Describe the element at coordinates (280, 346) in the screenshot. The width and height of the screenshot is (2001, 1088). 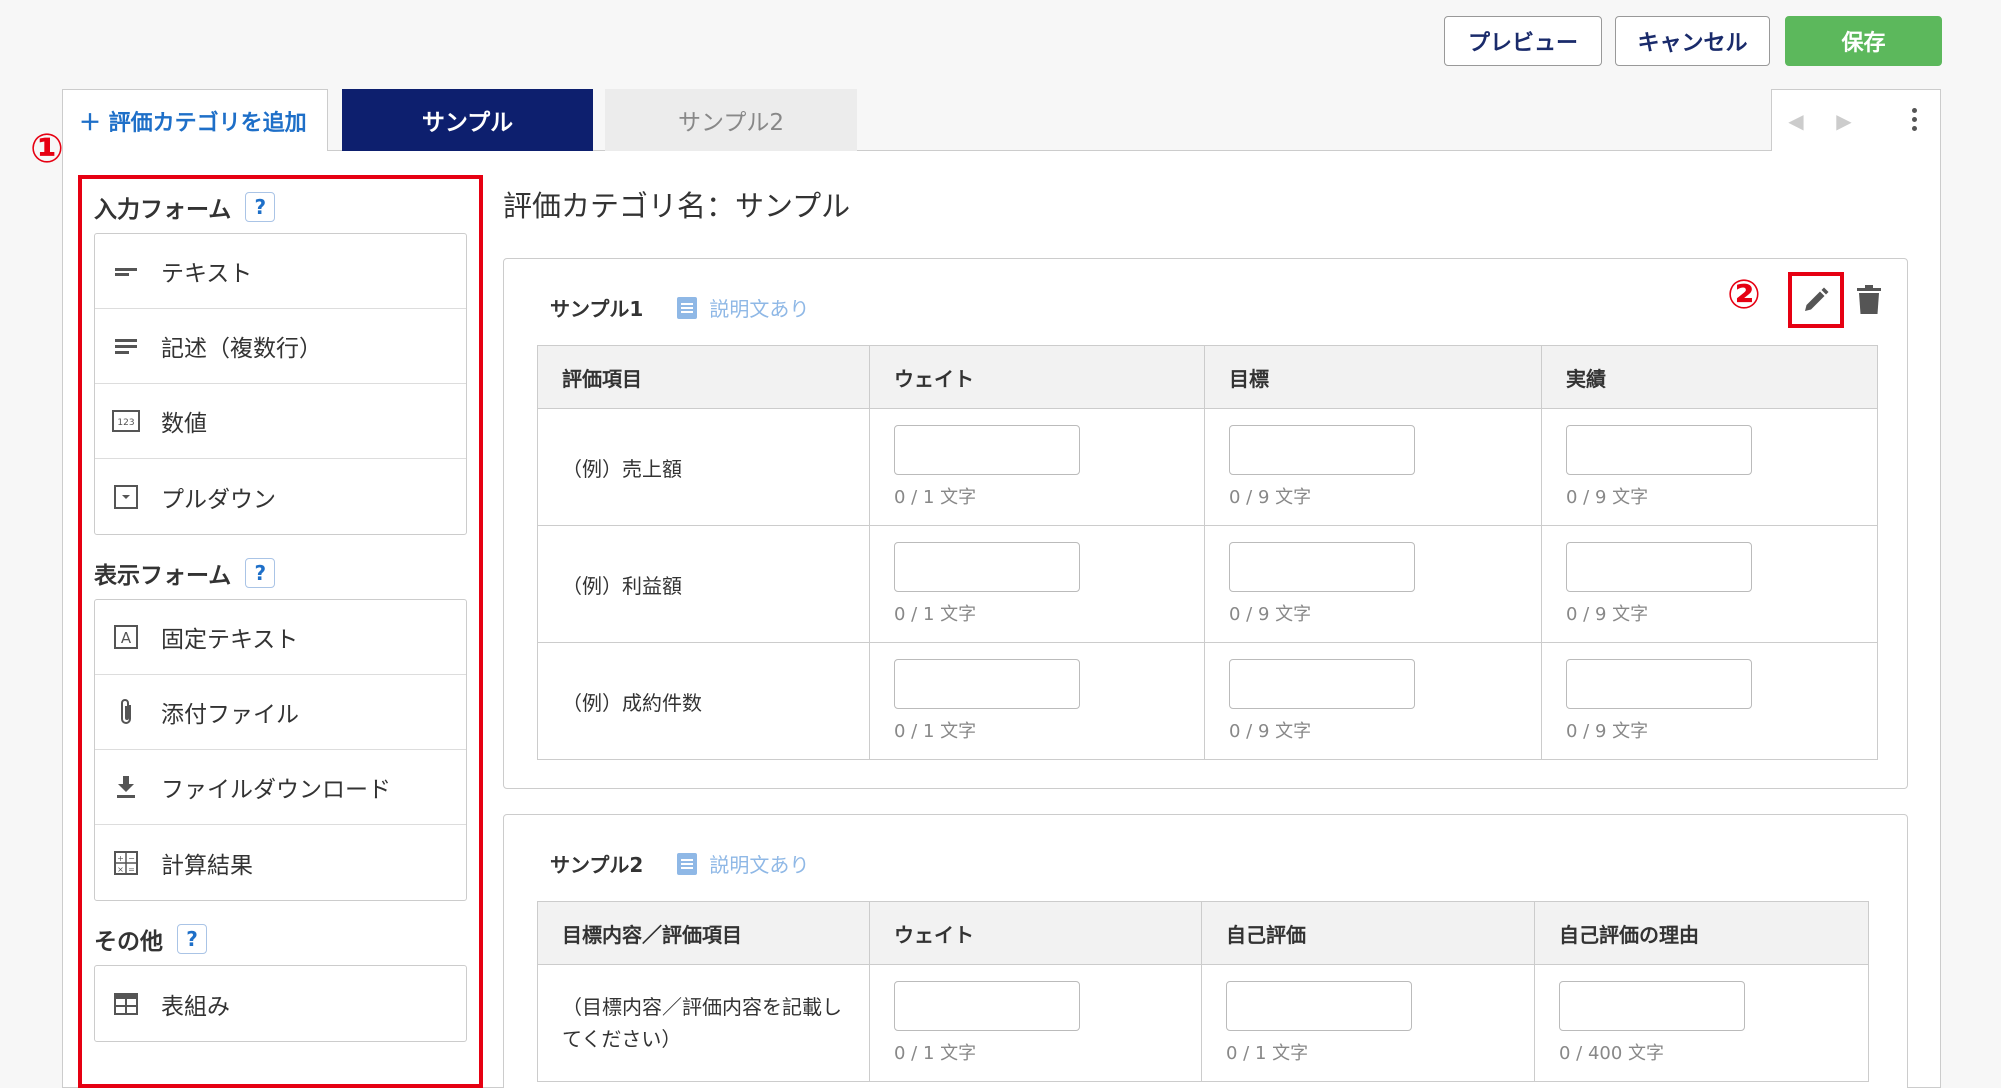
I see `palette-item-multiline: 記述（複数行）` at that location.